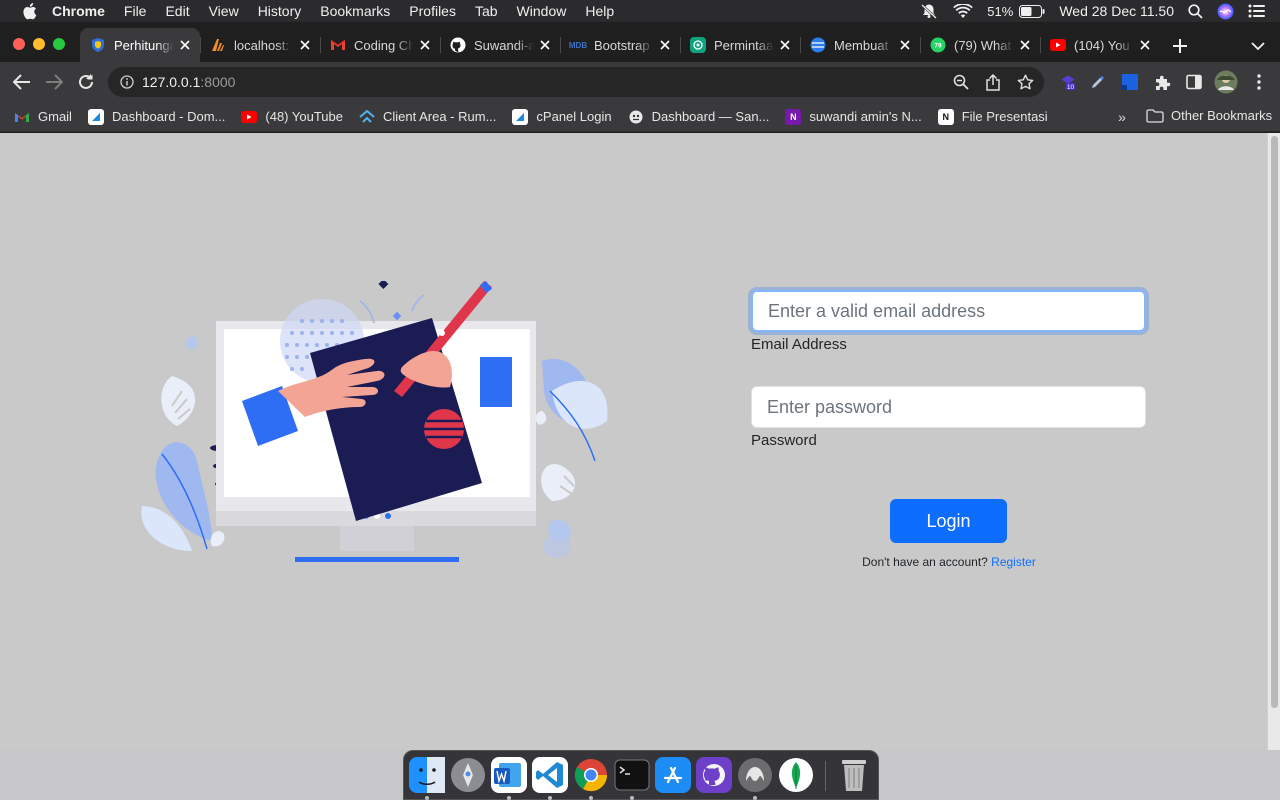 Image resolution: width=1280 pixels, height=800 pixels. What do you see at coordinates (78, 11) in the screenshot?
I see `menu-app-chrome: Chrome` at bounding box center [78, 11].